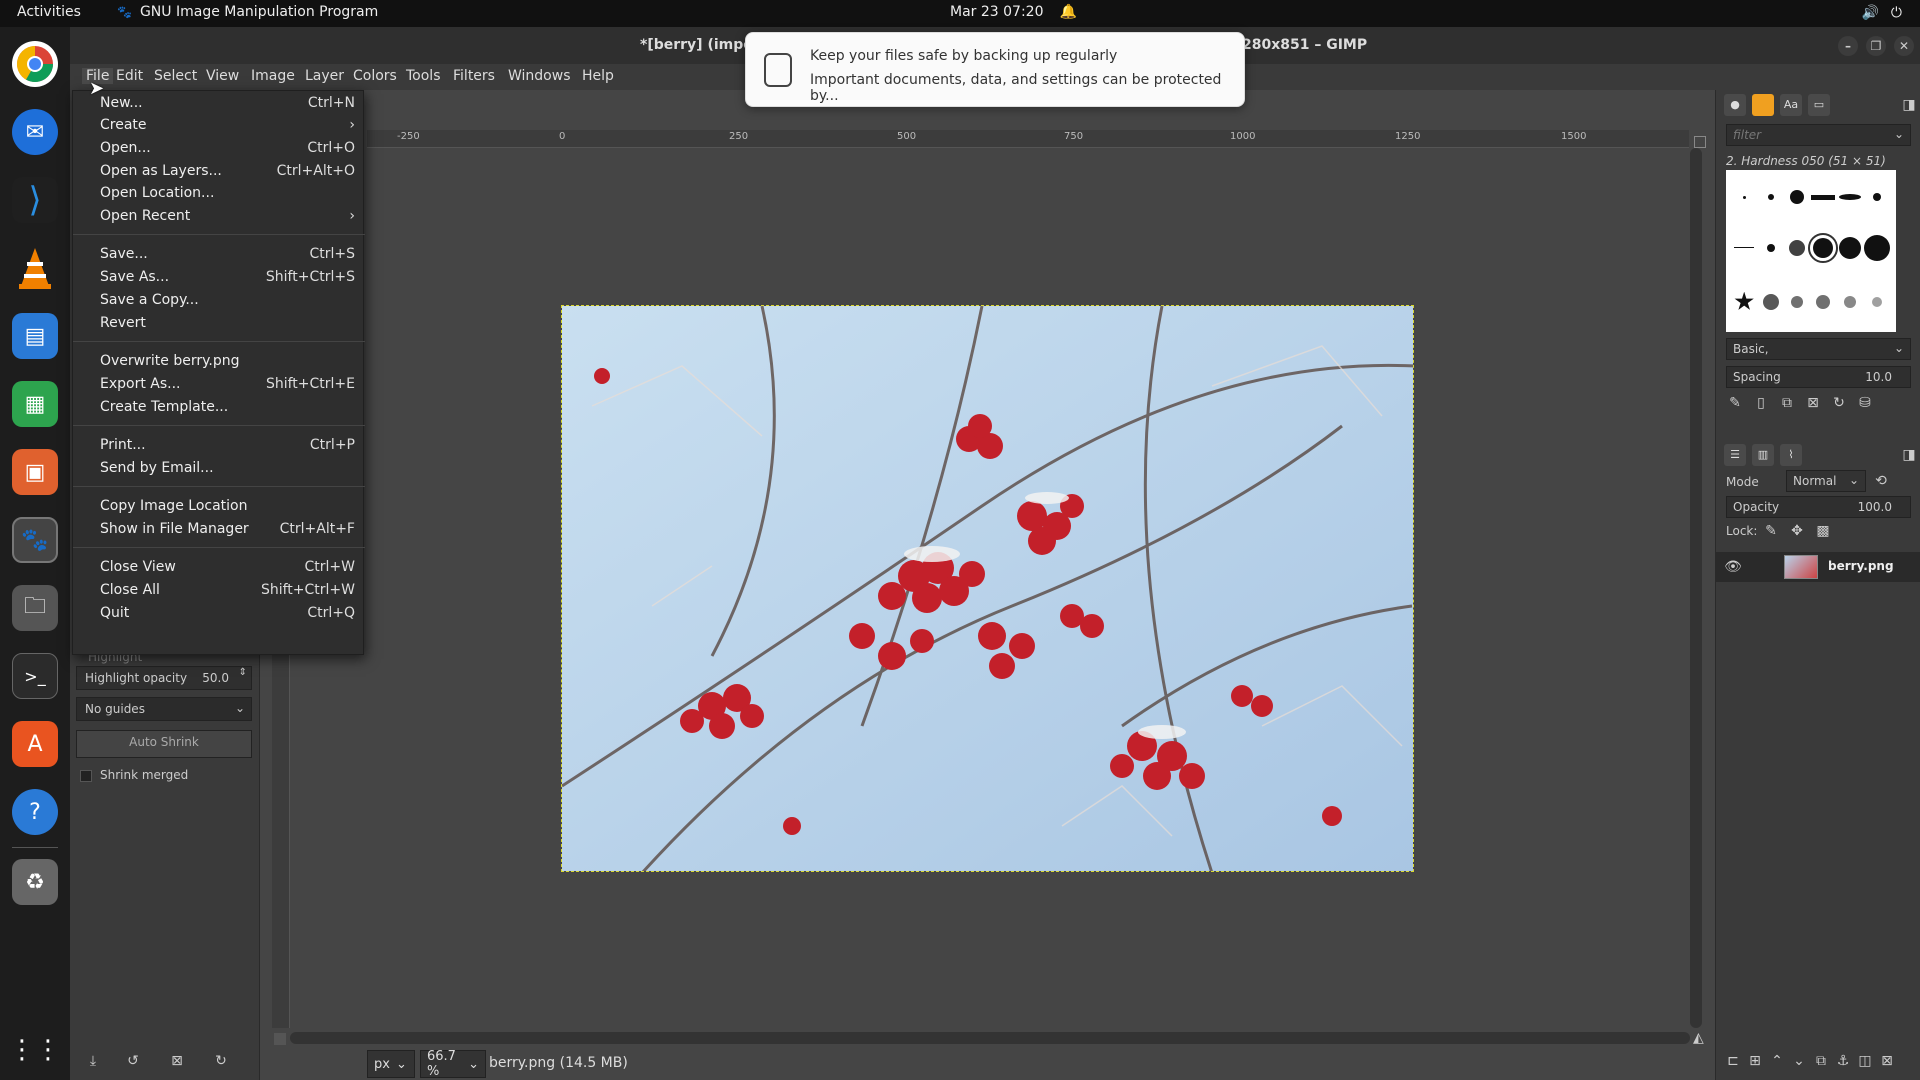 This screenshot has width=1920, height=1080. I want to click on refresh-brushes-icon: ↻, so click(1839, 403).